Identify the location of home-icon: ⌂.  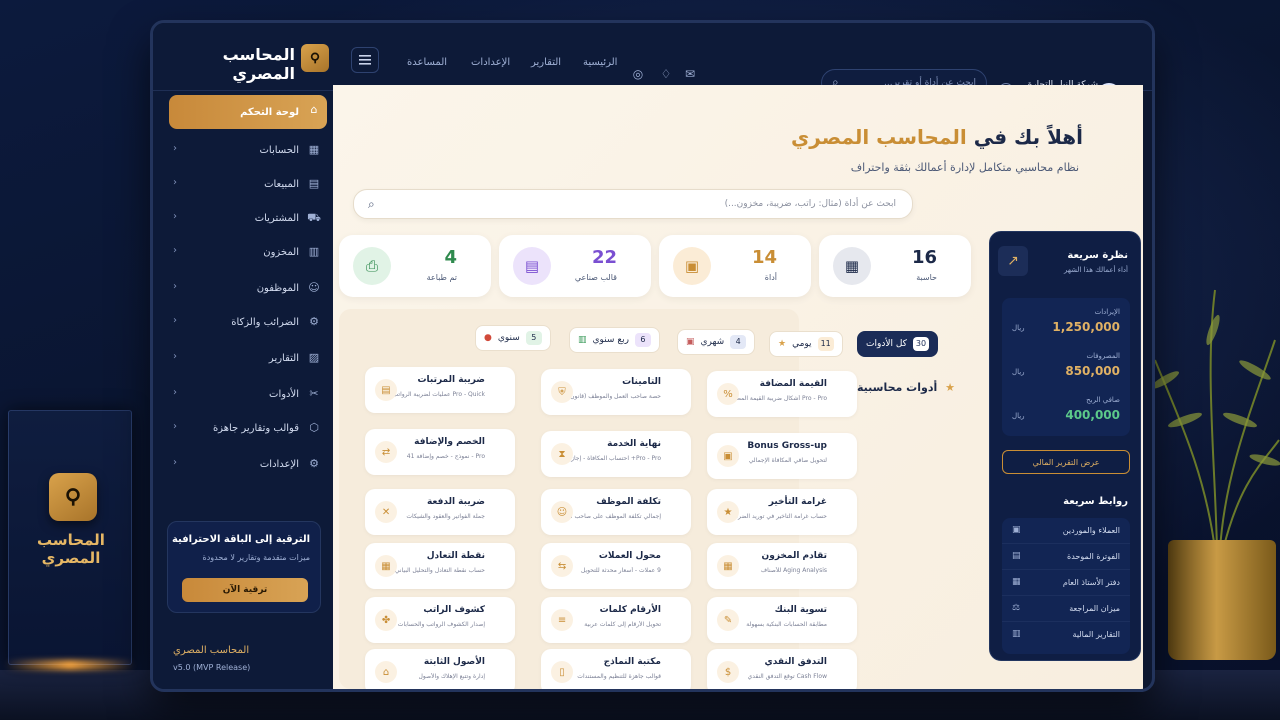
(314, 109).